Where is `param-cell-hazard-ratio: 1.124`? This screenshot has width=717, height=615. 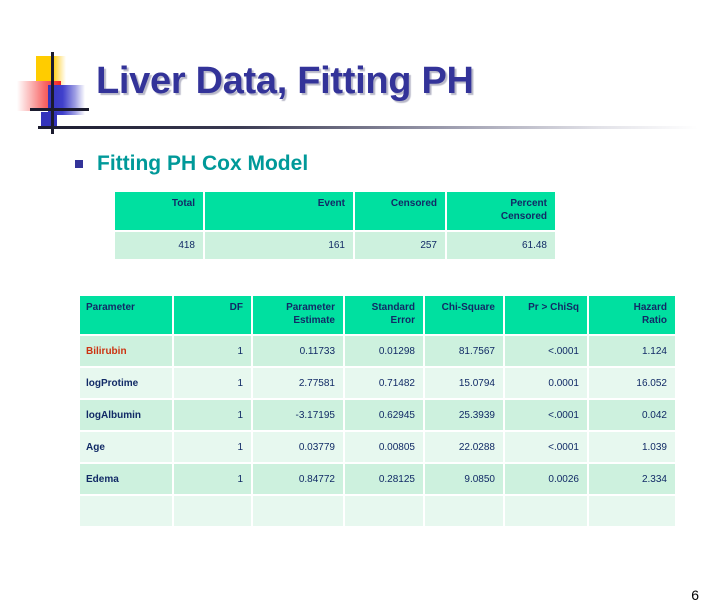
param-cell-hazard-ratio: 1.124 is located at coordinates (632, 351).